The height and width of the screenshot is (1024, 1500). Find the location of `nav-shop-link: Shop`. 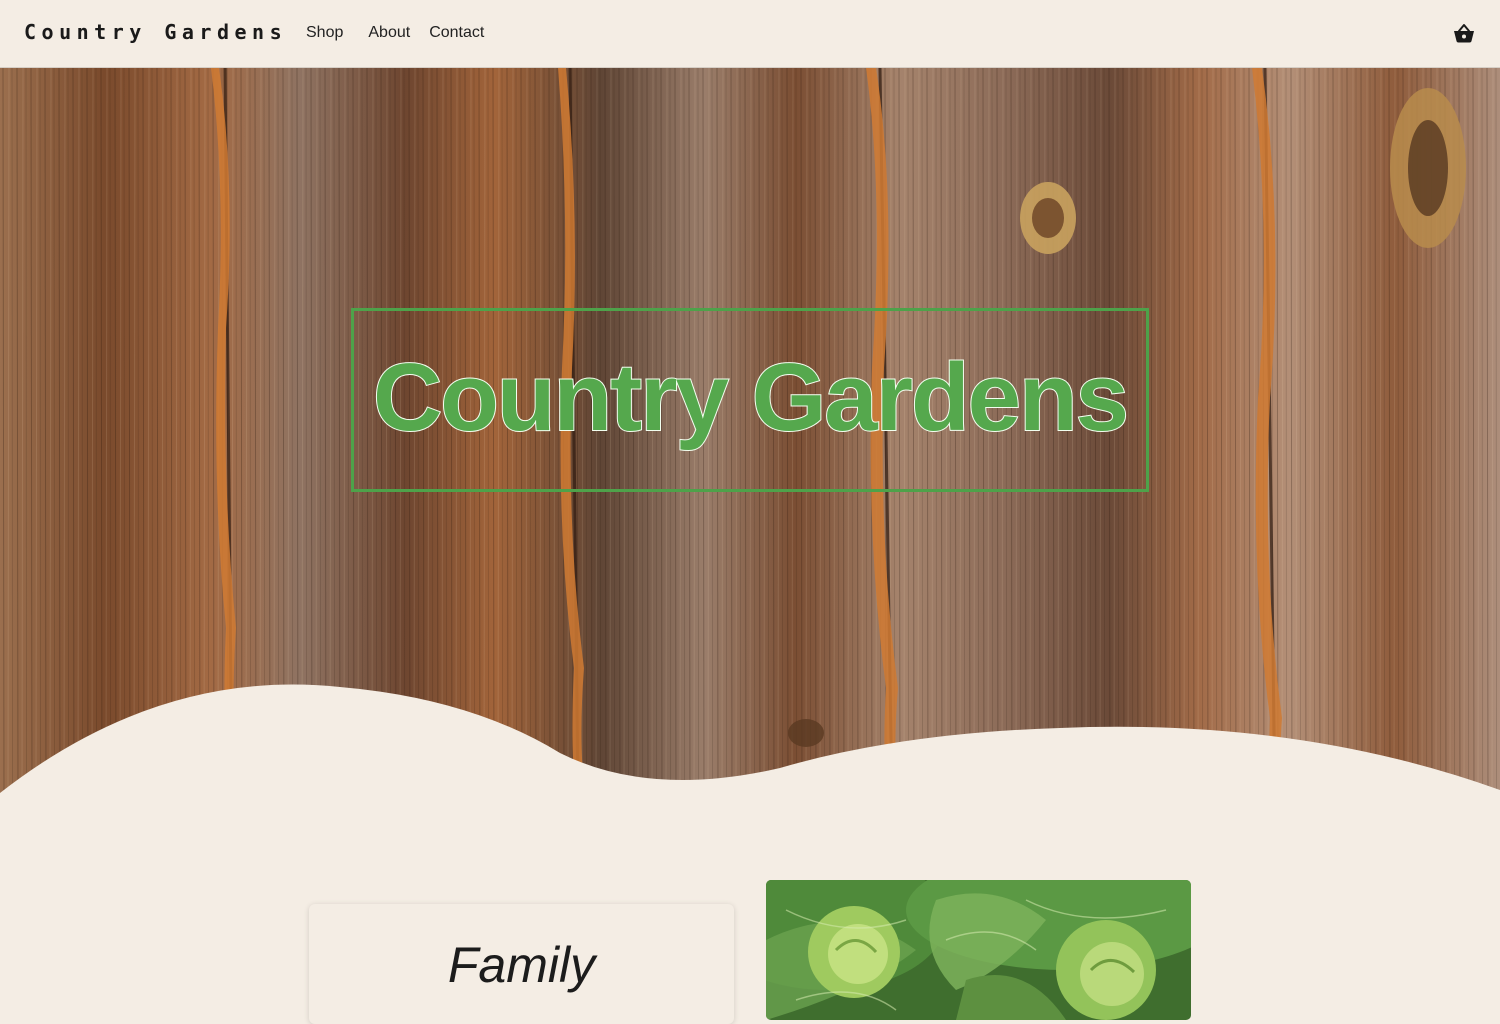

nav-shop-link: Shop is located at coordinates (324, 33).